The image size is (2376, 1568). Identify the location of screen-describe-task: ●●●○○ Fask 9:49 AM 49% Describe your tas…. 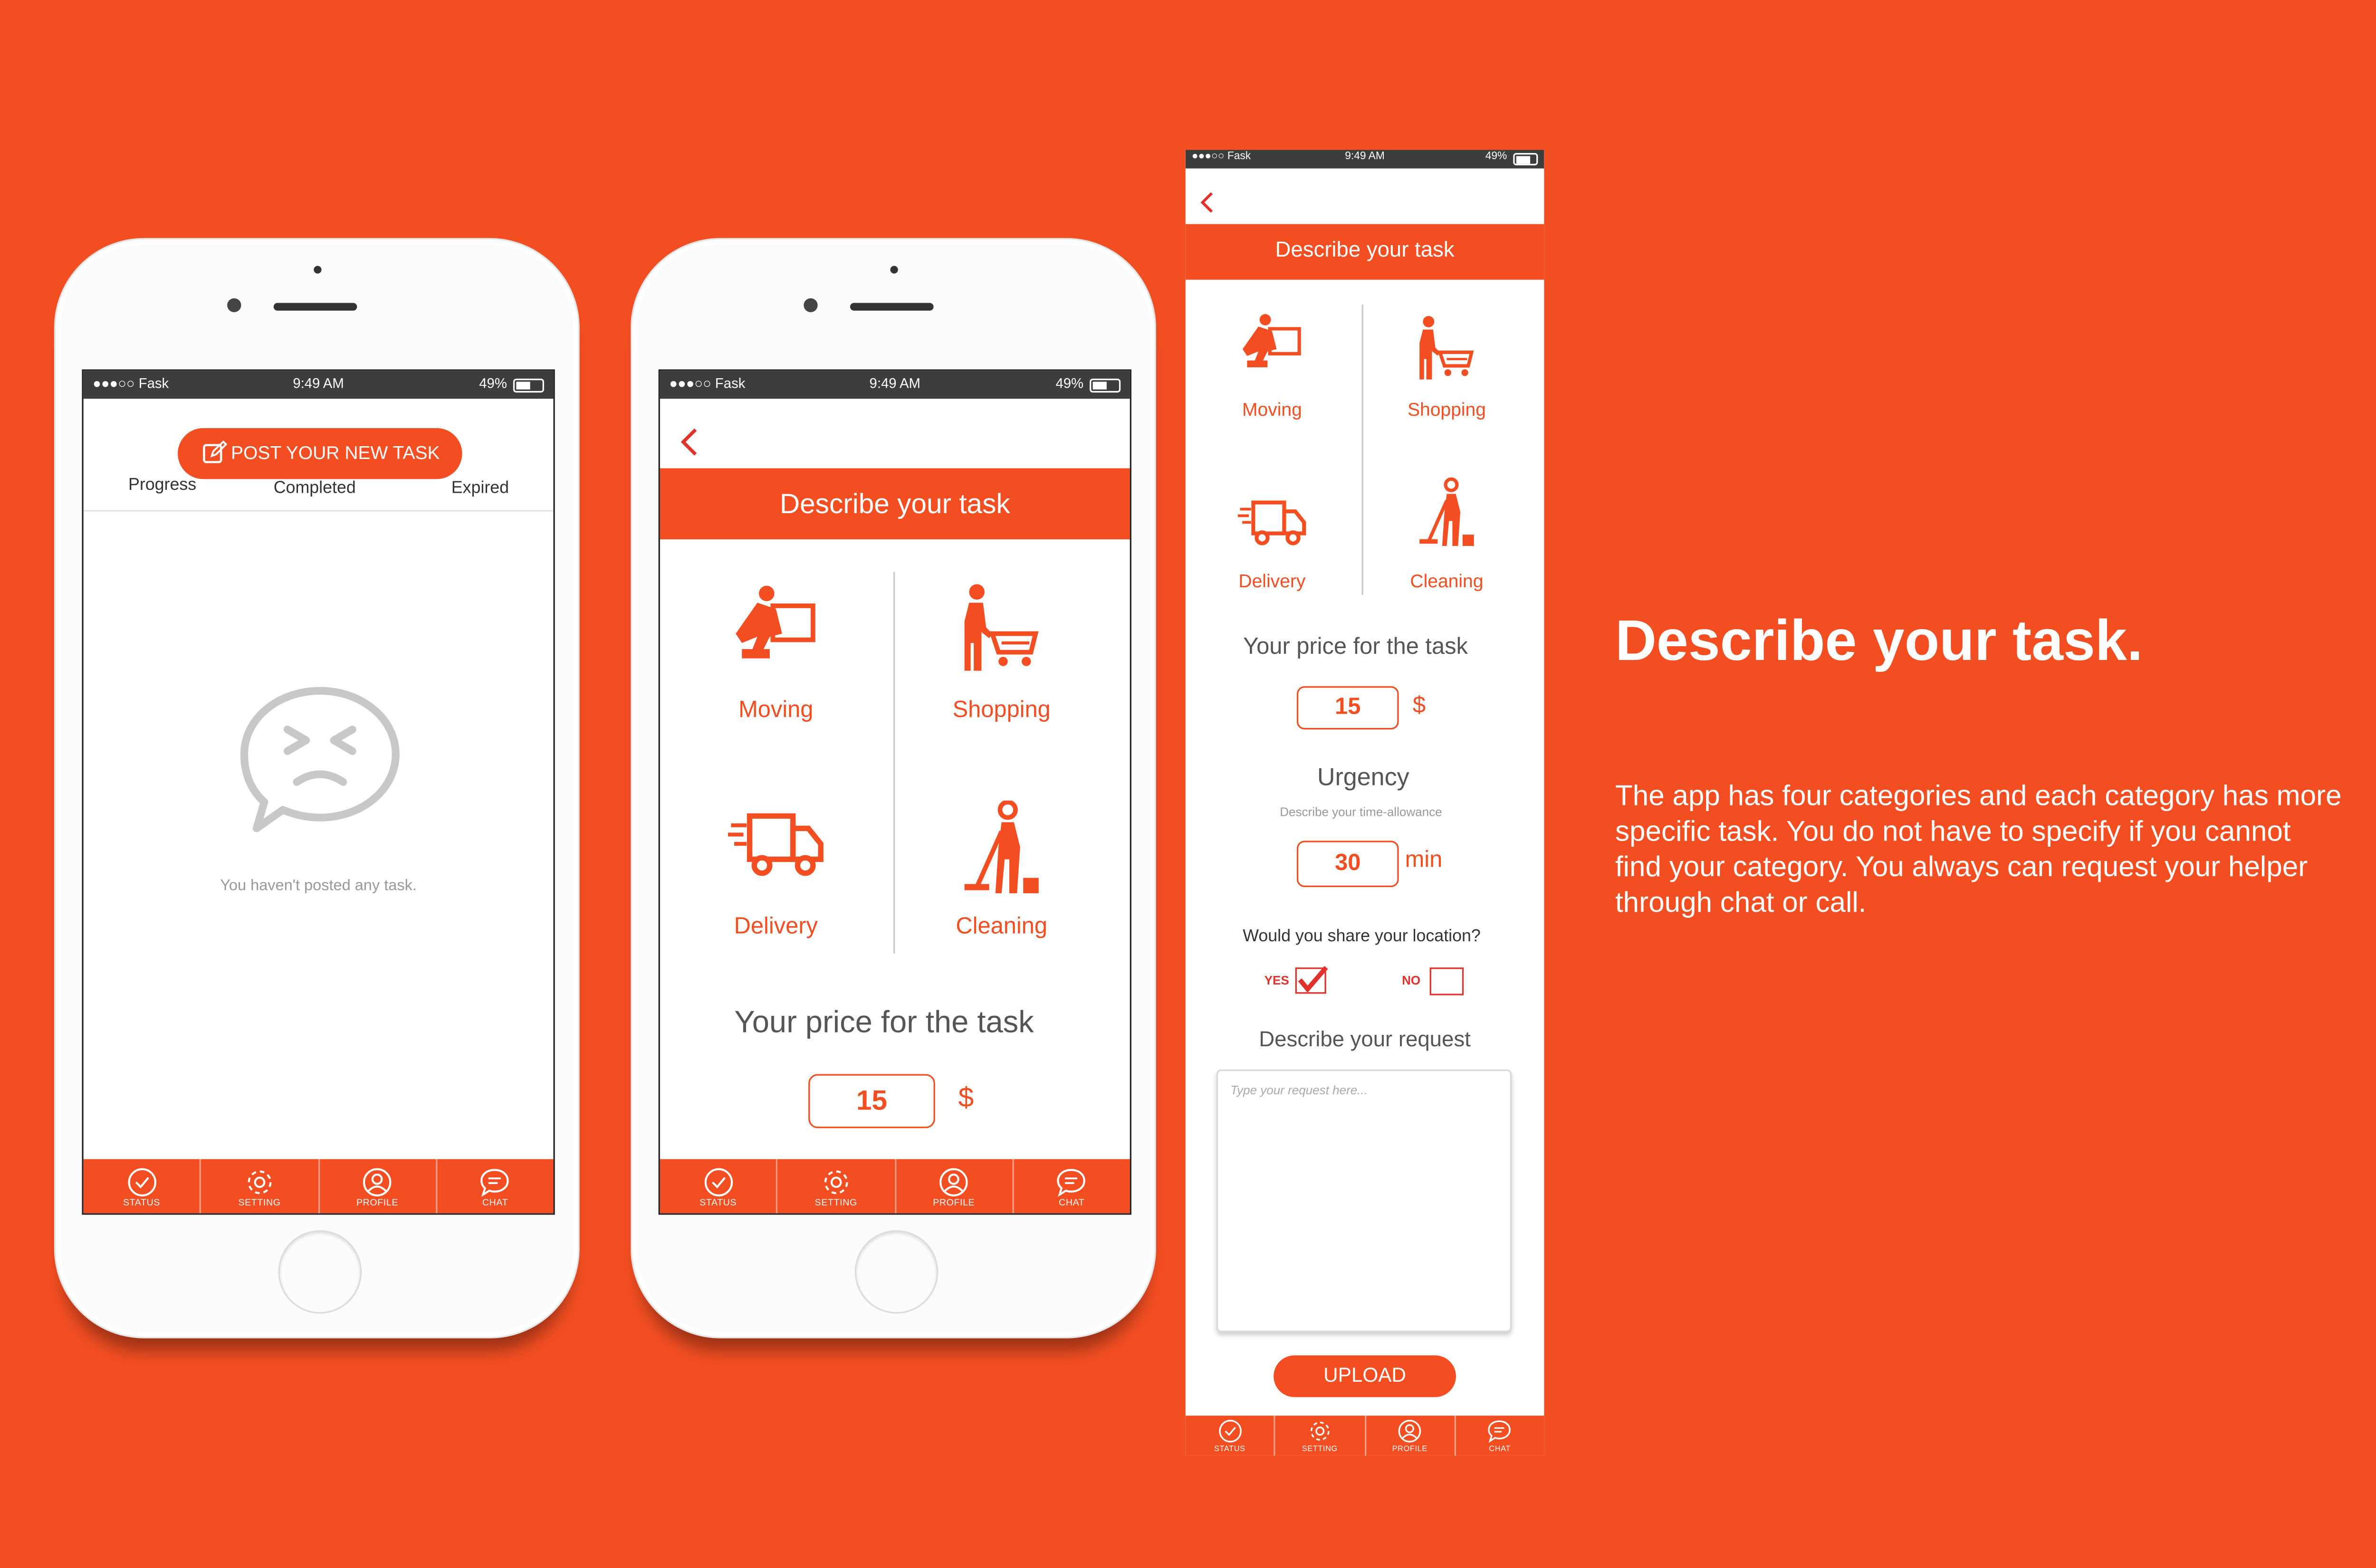
(894, 792).